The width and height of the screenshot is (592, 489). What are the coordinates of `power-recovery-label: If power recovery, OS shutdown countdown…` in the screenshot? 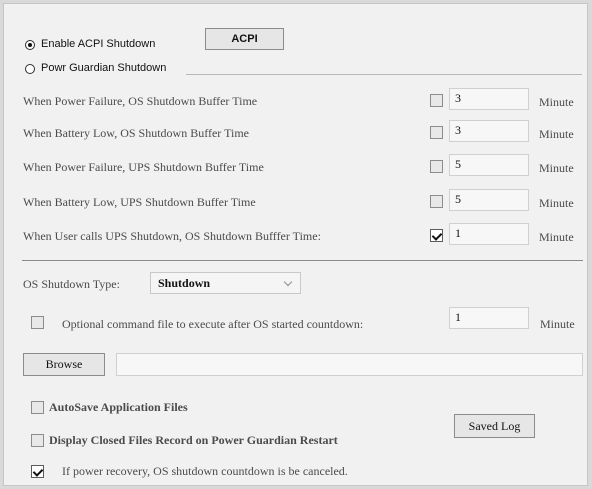 It's located at (205, 471).